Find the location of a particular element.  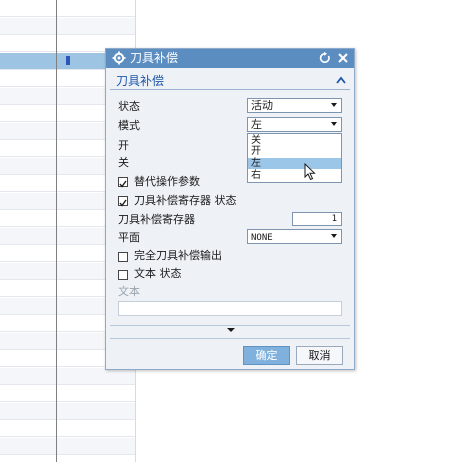

override-checkbox is located at coordinates (123, 182).